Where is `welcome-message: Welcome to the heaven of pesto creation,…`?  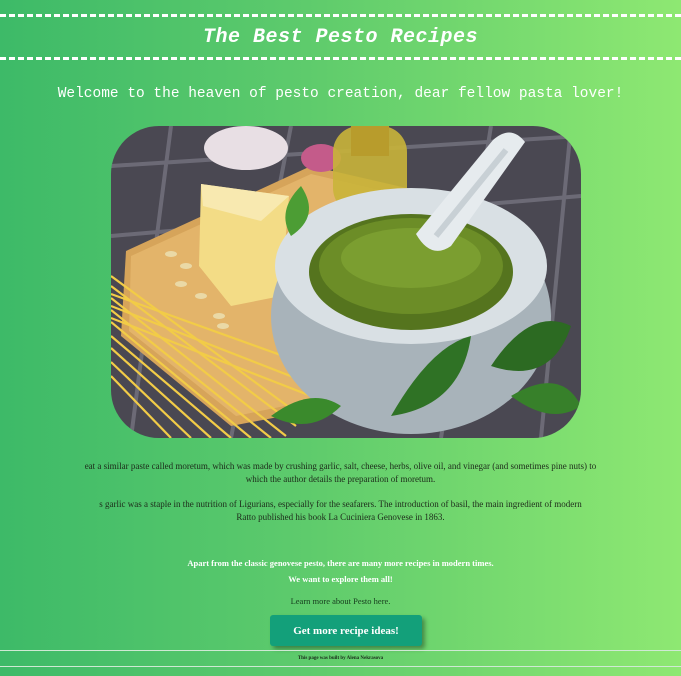 welcome-message: Welcome to the heaven of pesto creation,… is located at coordinates (340, 94).